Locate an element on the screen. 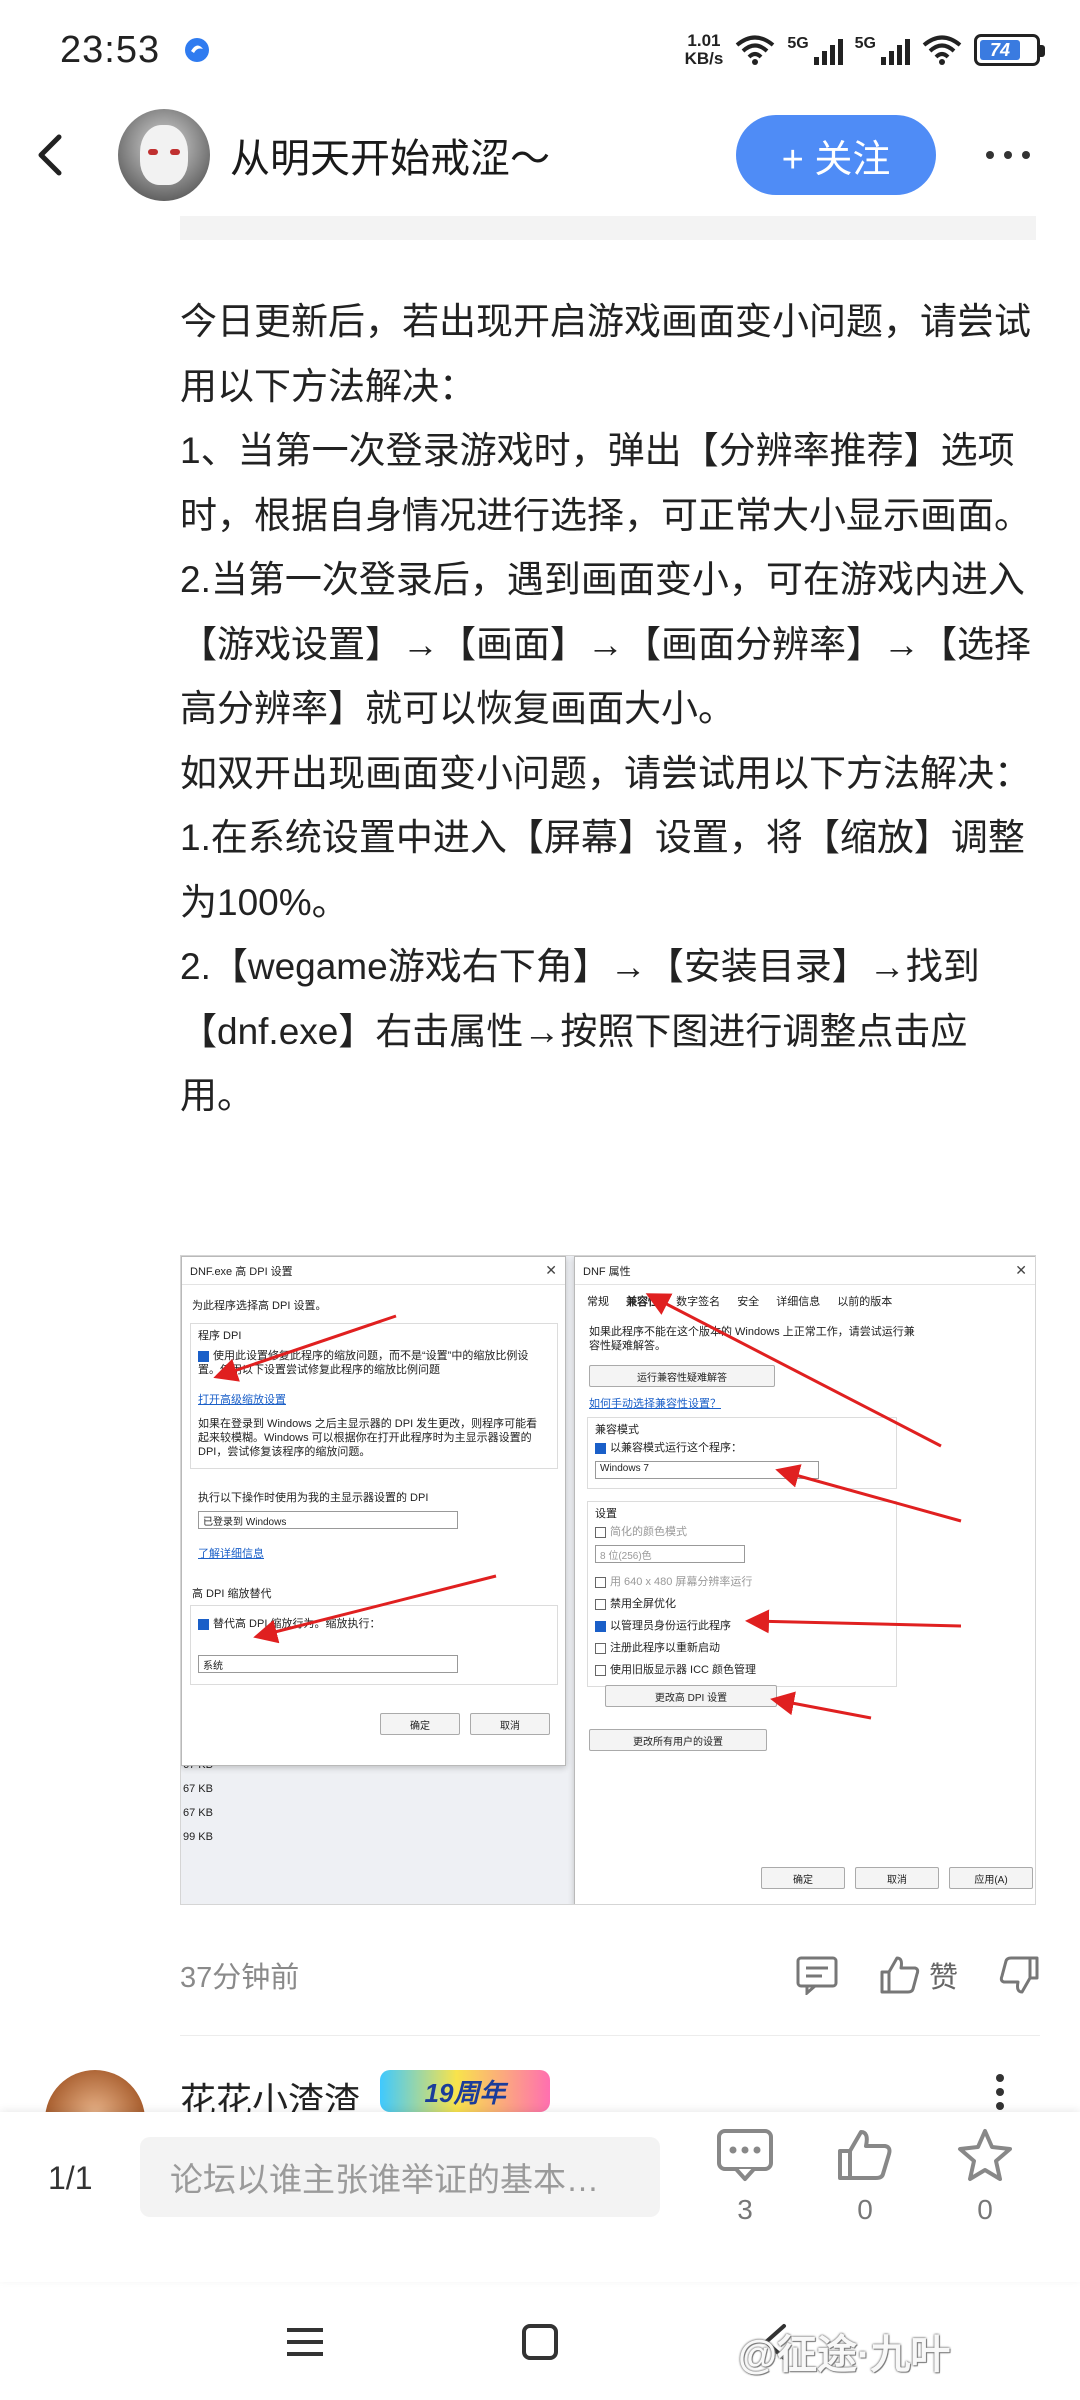 Image resolution: width=1080 pixels, height=2400 pixels. network-speed: 1.01 KB/s is located at coordinates (704, 50).